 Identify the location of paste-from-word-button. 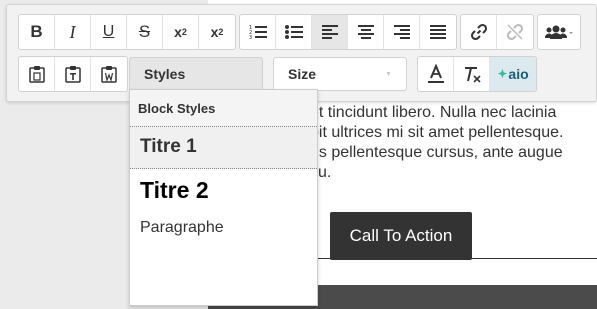
(109, 74).